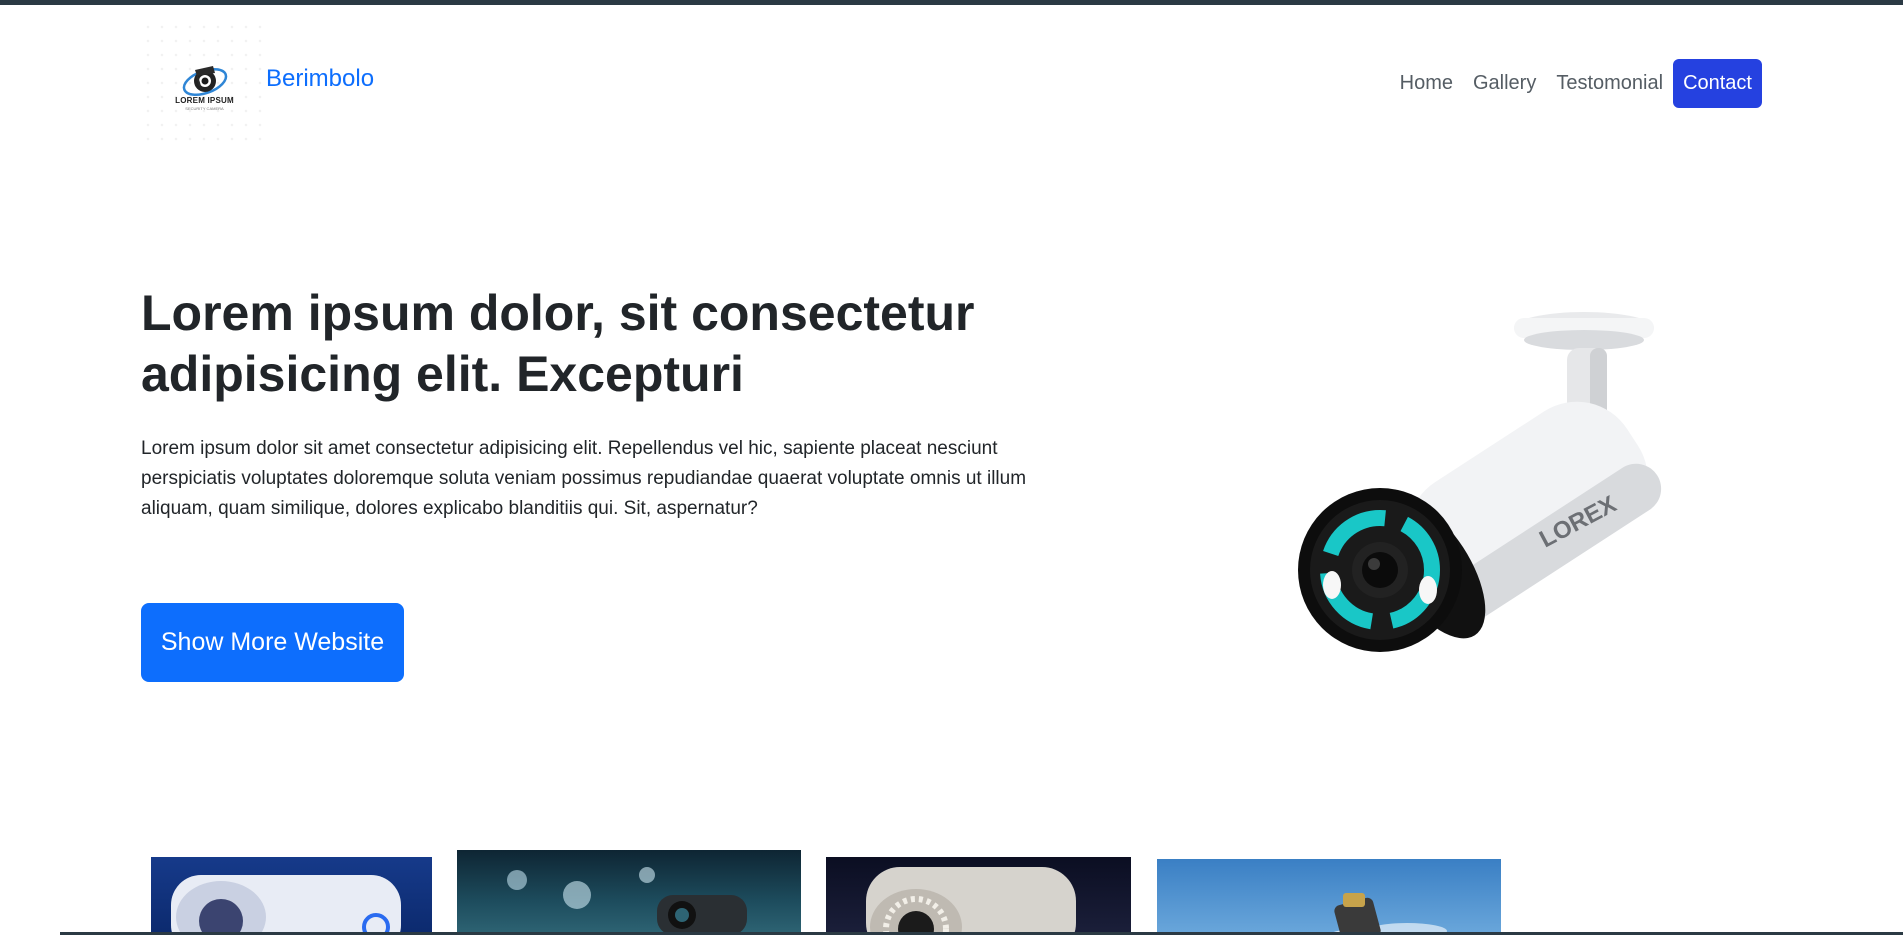  Describe the element at coordinates (272, 642) in the screenshot. I see `show-more-website-button: Show More Website` at that location.